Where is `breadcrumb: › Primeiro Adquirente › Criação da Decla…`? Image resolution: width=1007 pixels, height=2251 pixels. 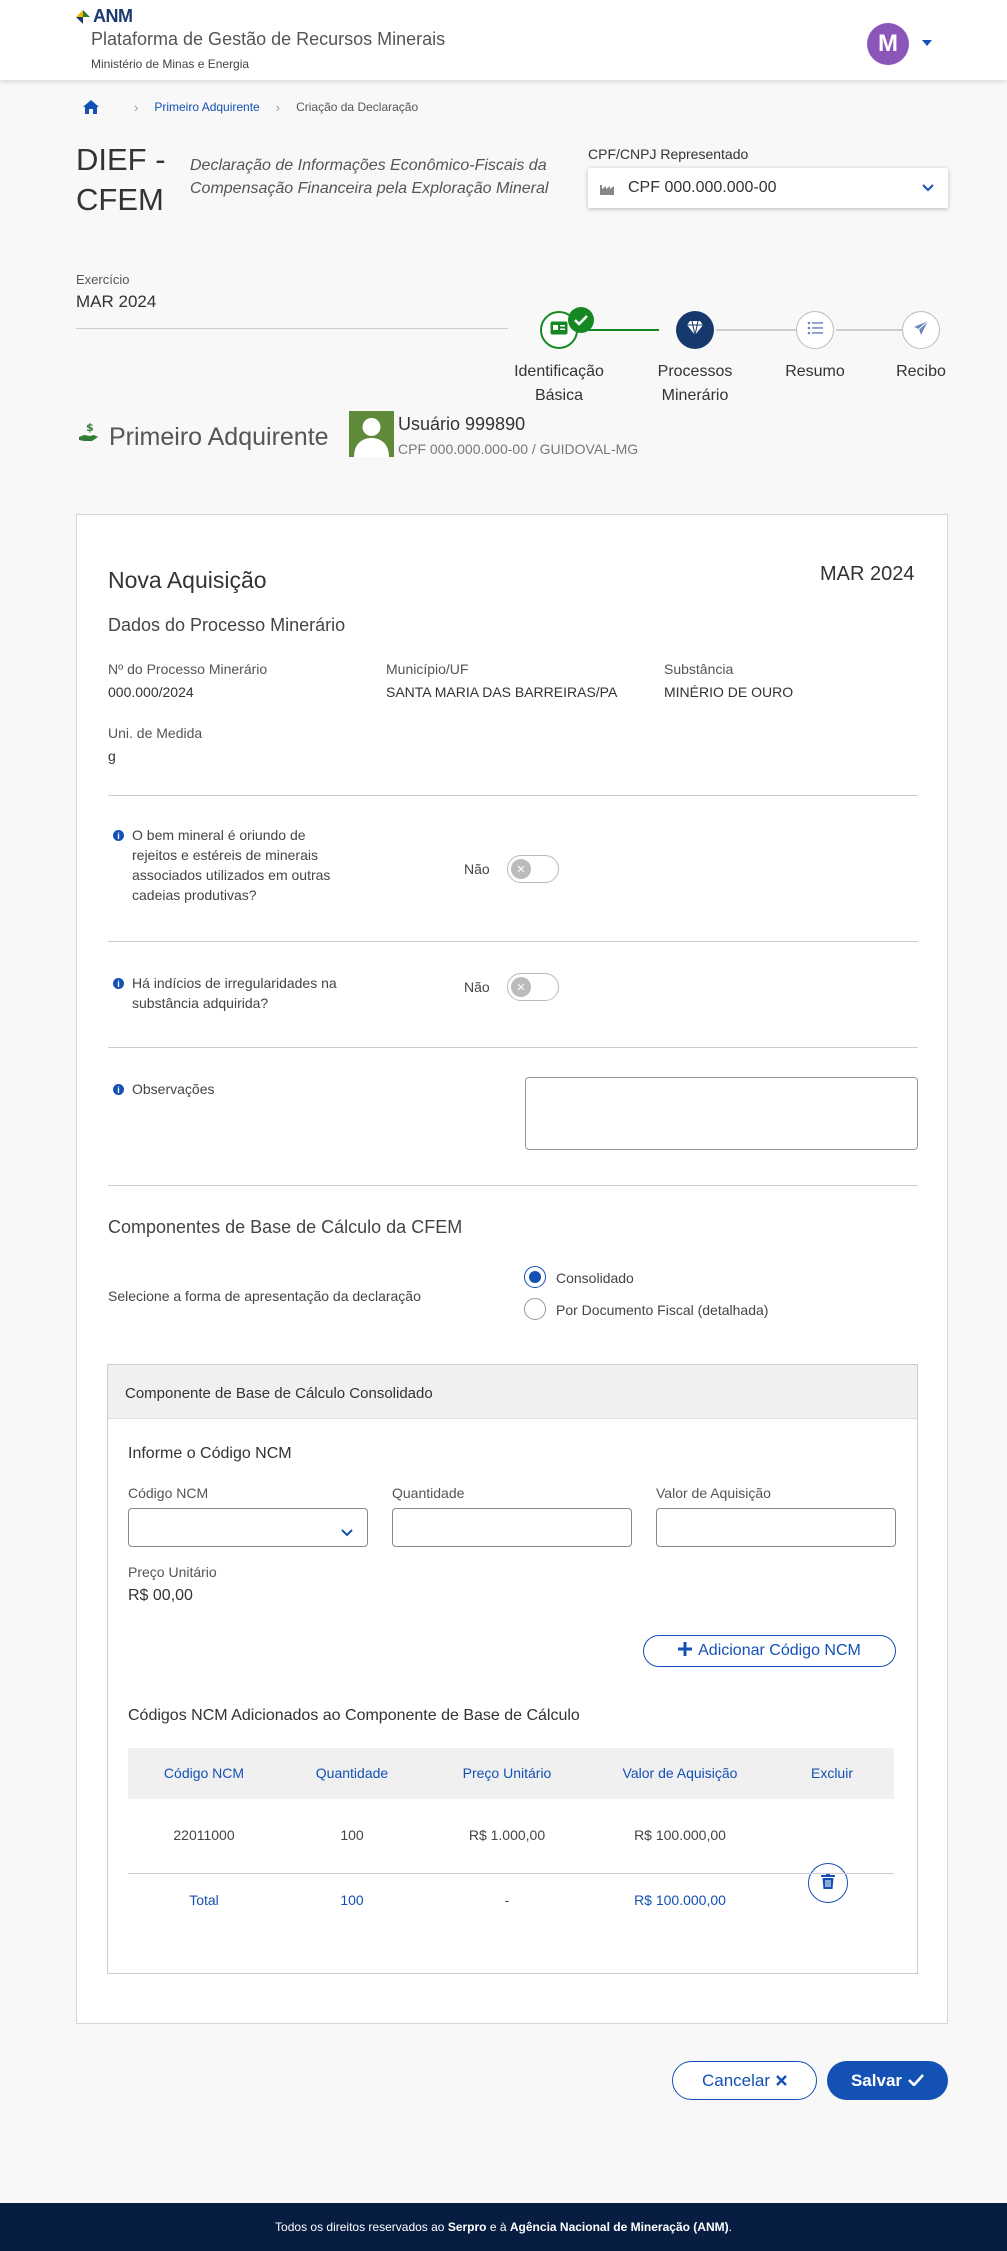
breadcrumb: › Primeiro Adquirente › Criação da Decla… is located at coordinates (250, 107).